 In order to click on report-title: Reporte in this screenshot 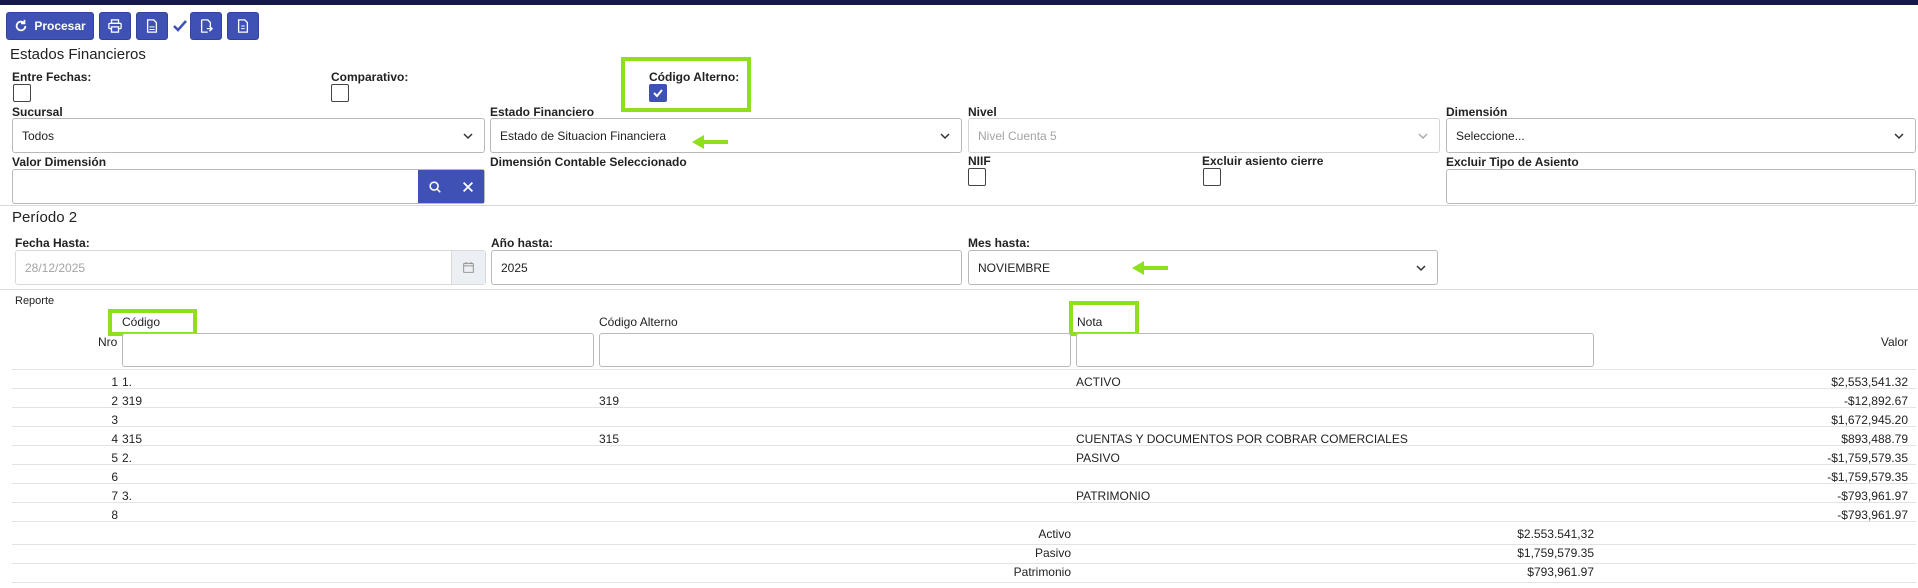, I will do `click(35, 301)`.